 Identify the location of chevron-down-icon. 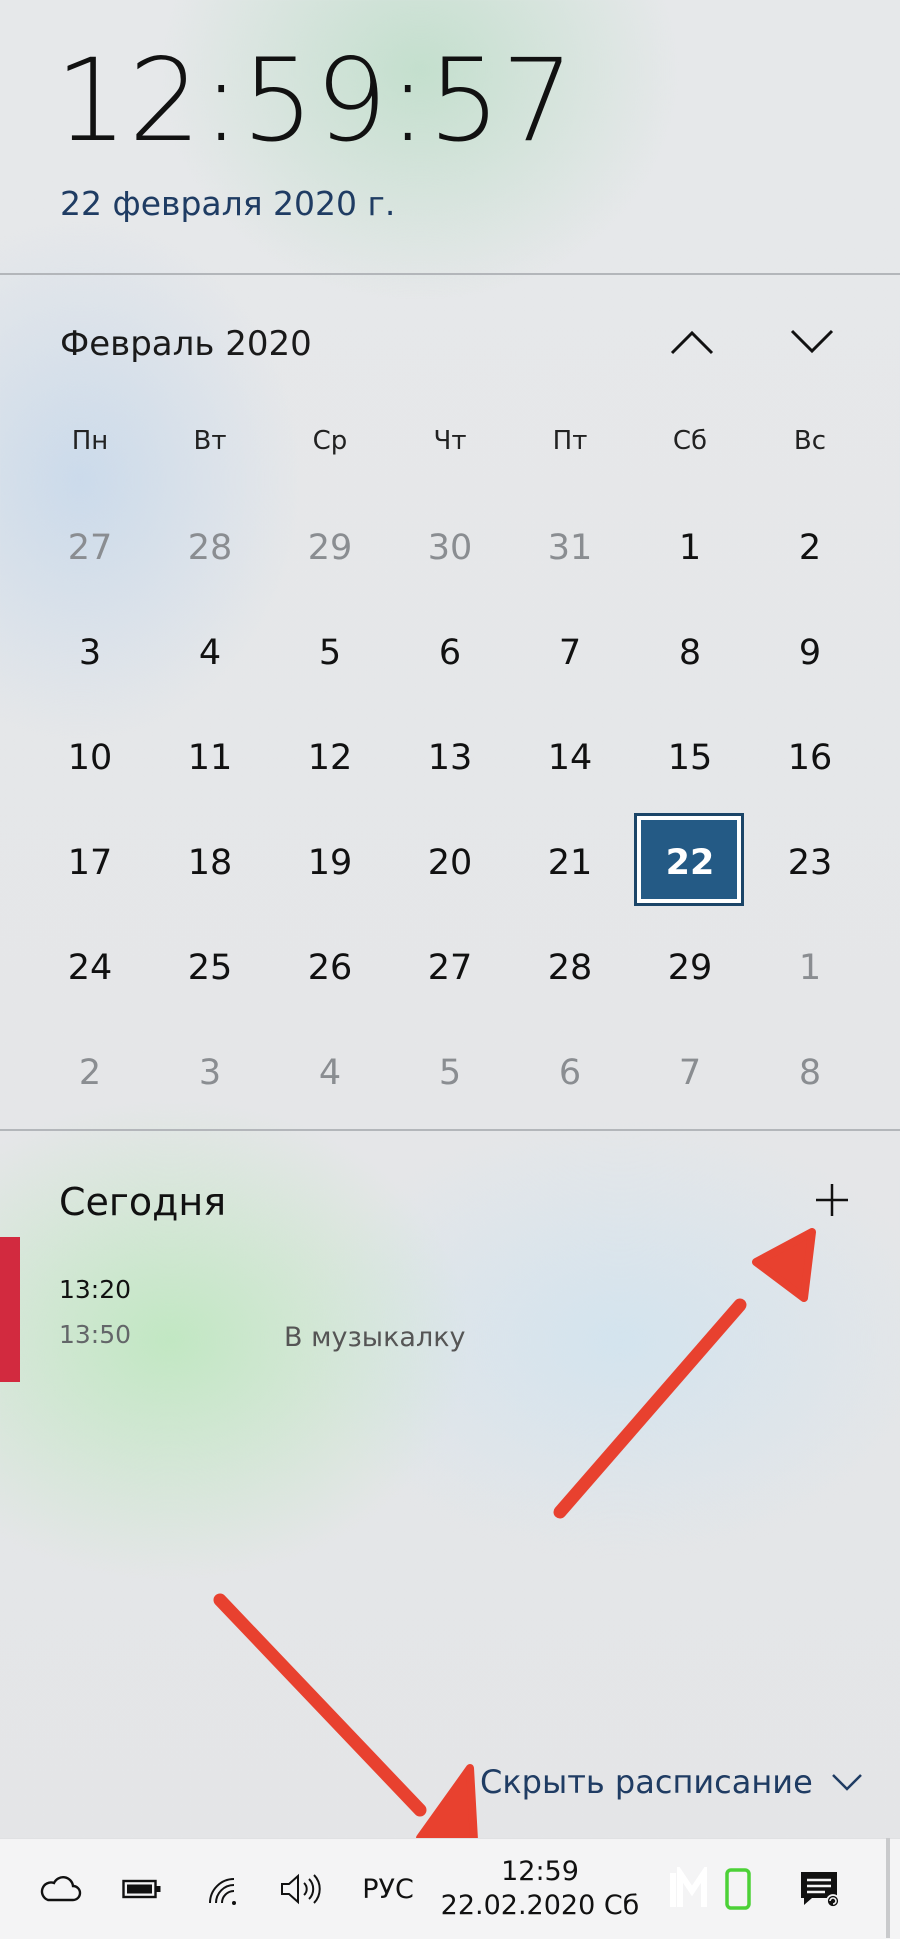
(846, 1782).